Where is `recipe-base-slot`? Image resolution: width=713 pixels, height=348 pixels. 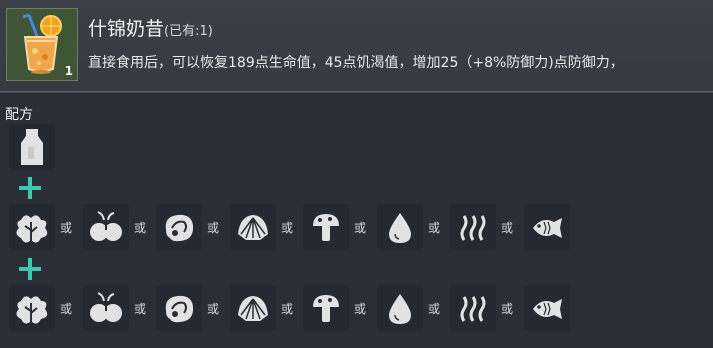 recipe-base-slot is located at coordinates (32, 147).